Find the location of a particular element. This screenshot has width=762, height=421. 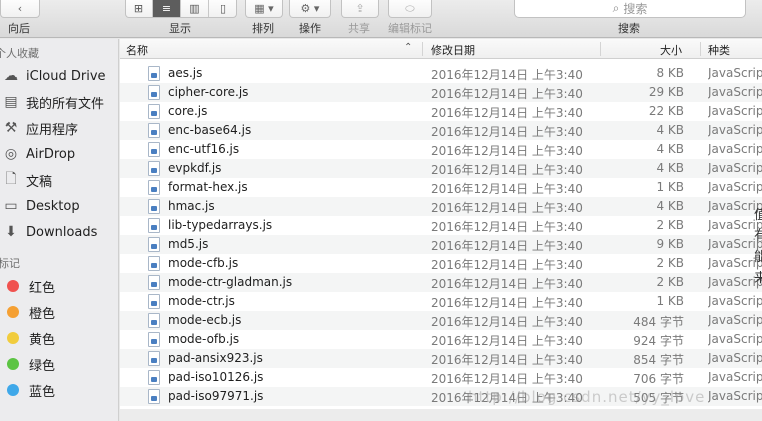

share-label: 共享 is located at coordinates (359, 28).